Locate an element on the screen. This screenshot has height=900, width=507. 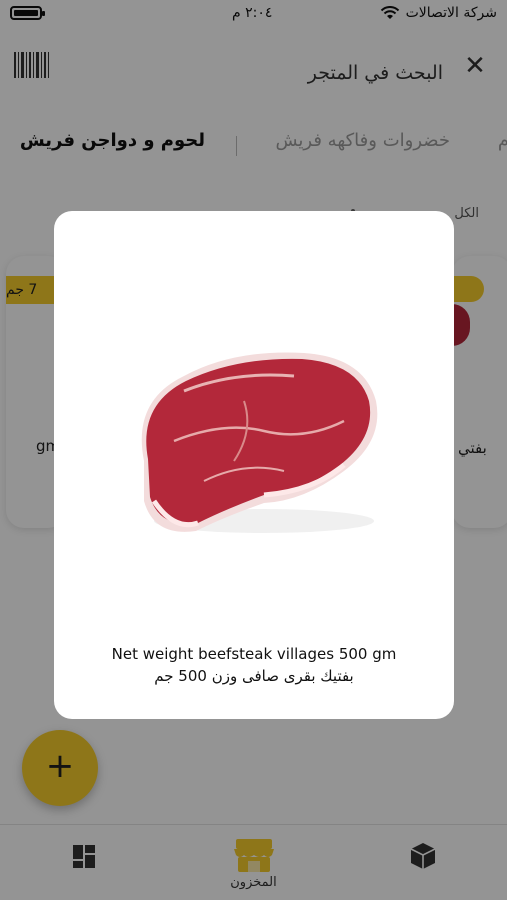
product-caption-ar: بفتيك بقرى صافى وزن 500 جم is located at coordinates (254, 676).